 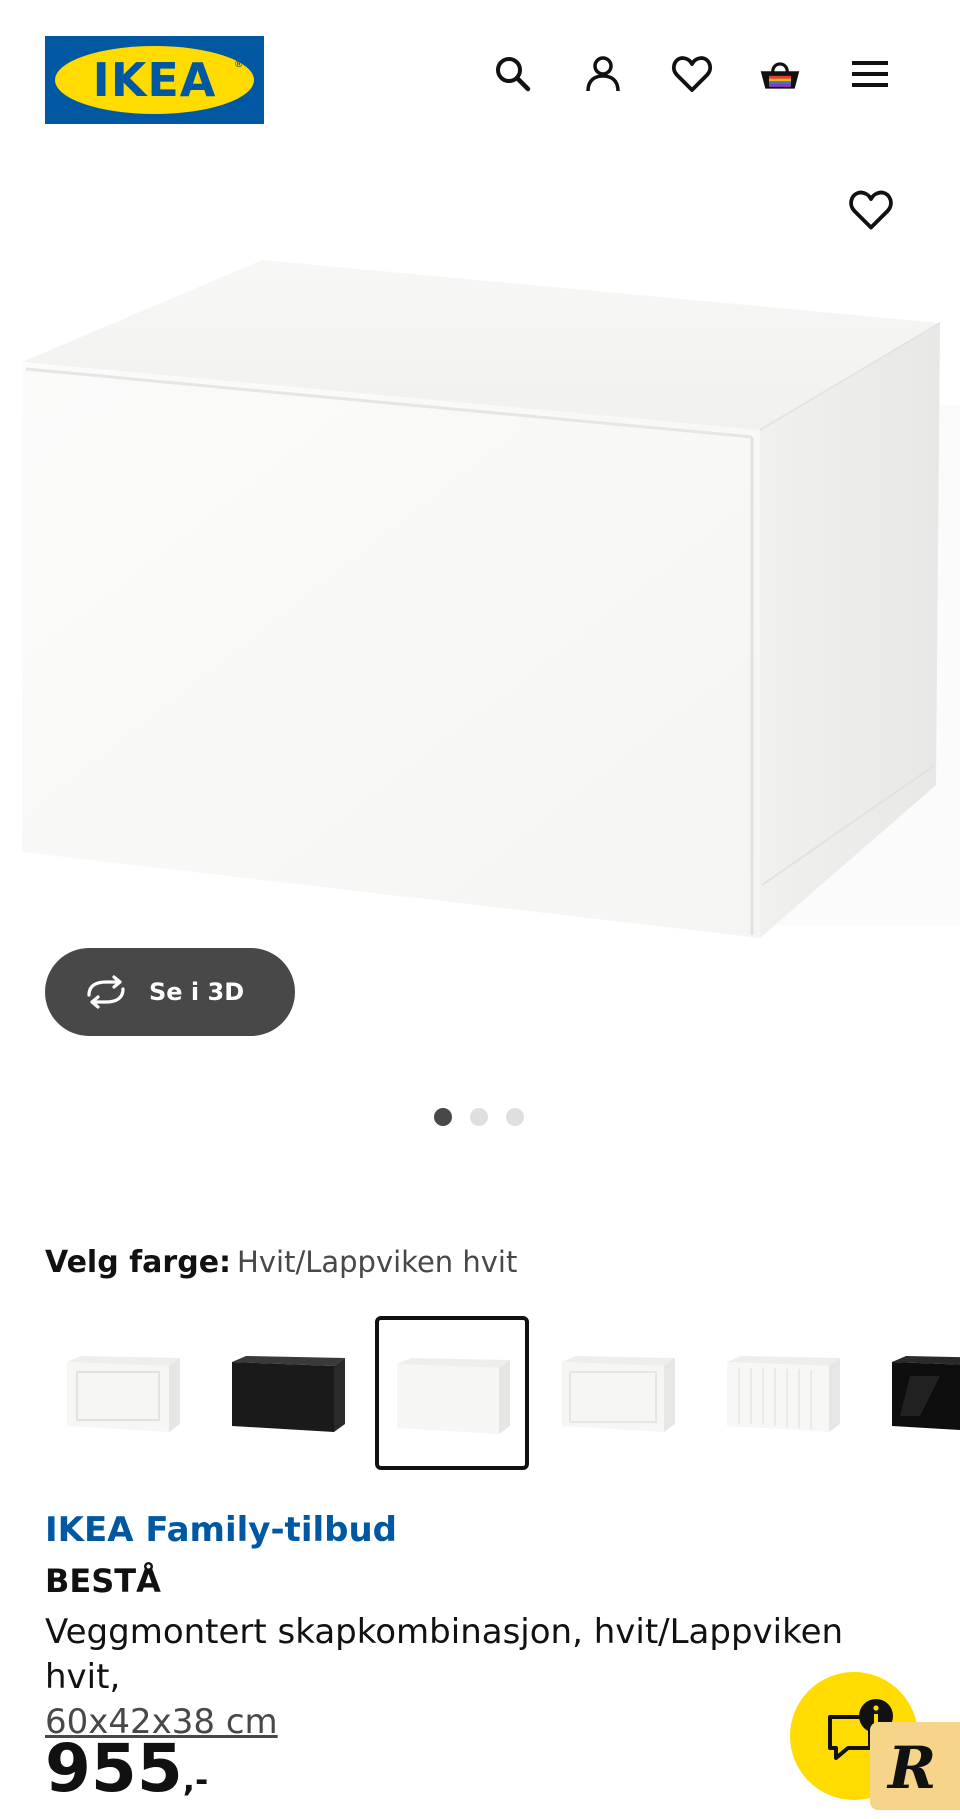 What do you see at coordinates (239, 64) in the screenshot?
I see `logo-registered-mark: ®` at bounding box center [239, 64].